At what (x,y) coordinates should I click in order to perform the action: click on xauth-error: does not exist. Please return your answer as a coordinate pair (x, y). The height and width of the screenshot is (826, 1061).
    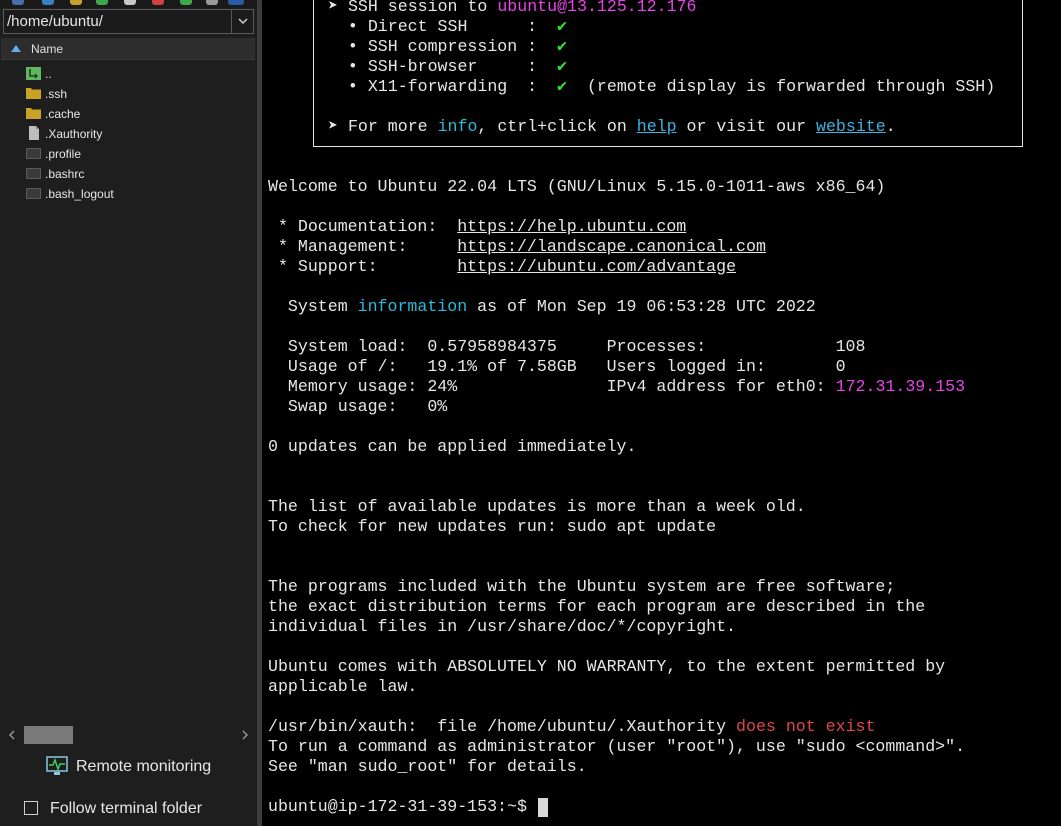
    Looking at the image, I should click on (806, 726).